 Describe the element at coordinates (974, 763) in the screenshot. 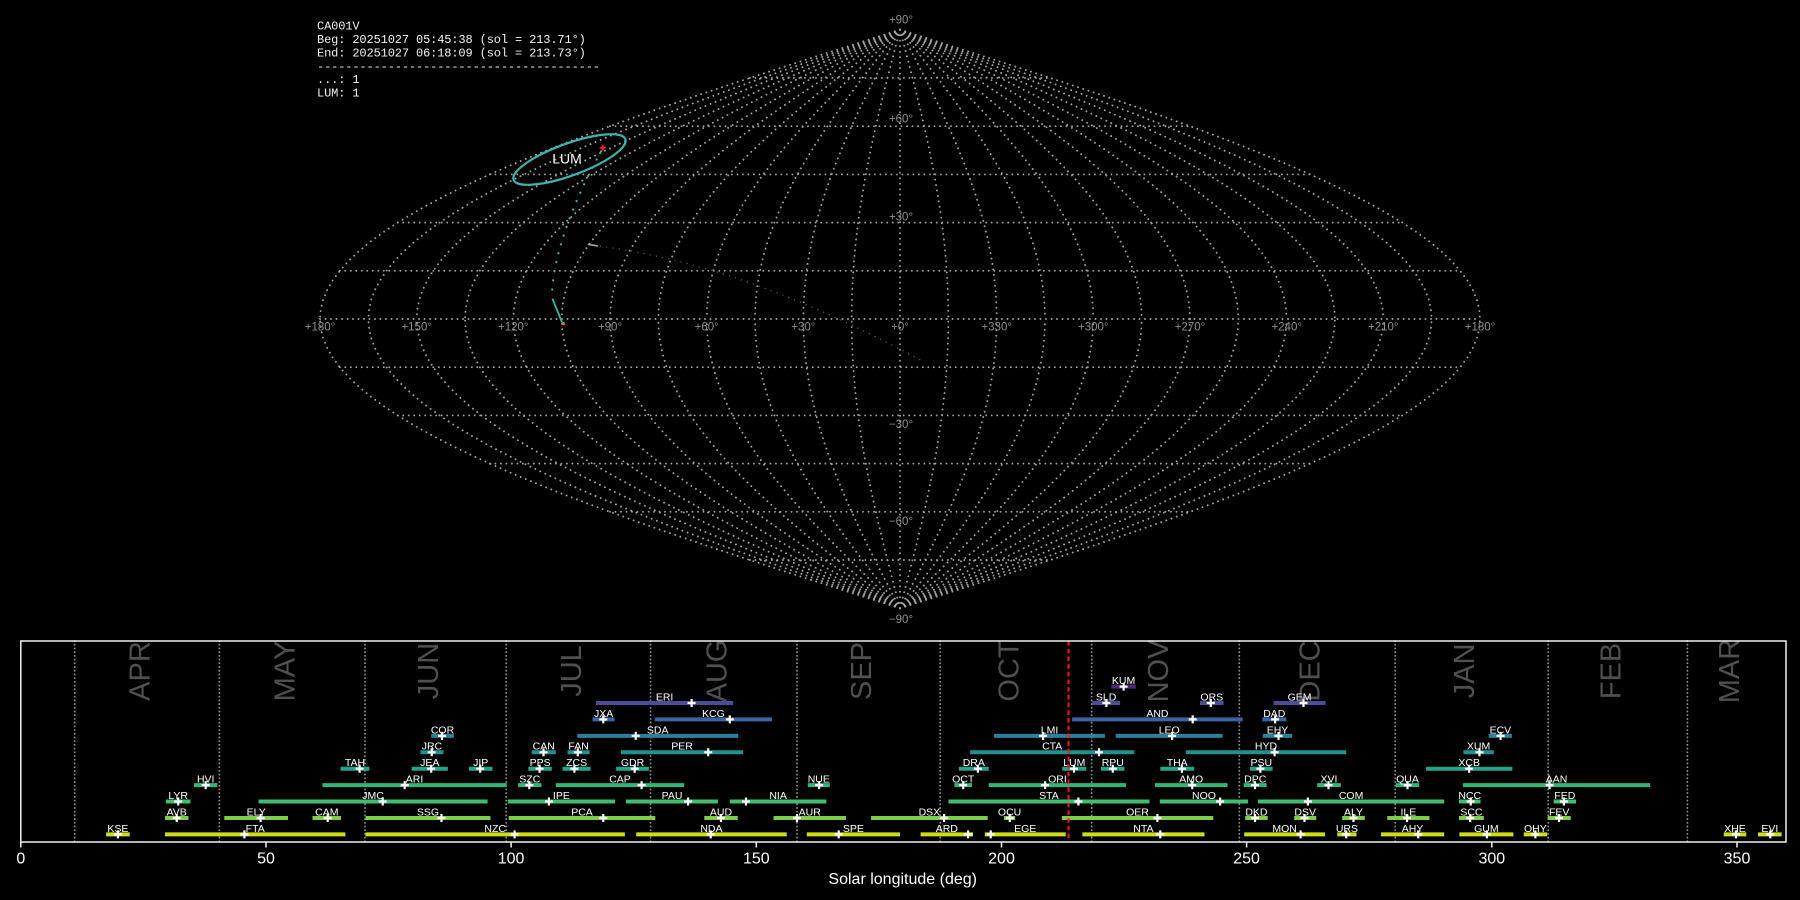

I see `svg-text: DRA` at that location.